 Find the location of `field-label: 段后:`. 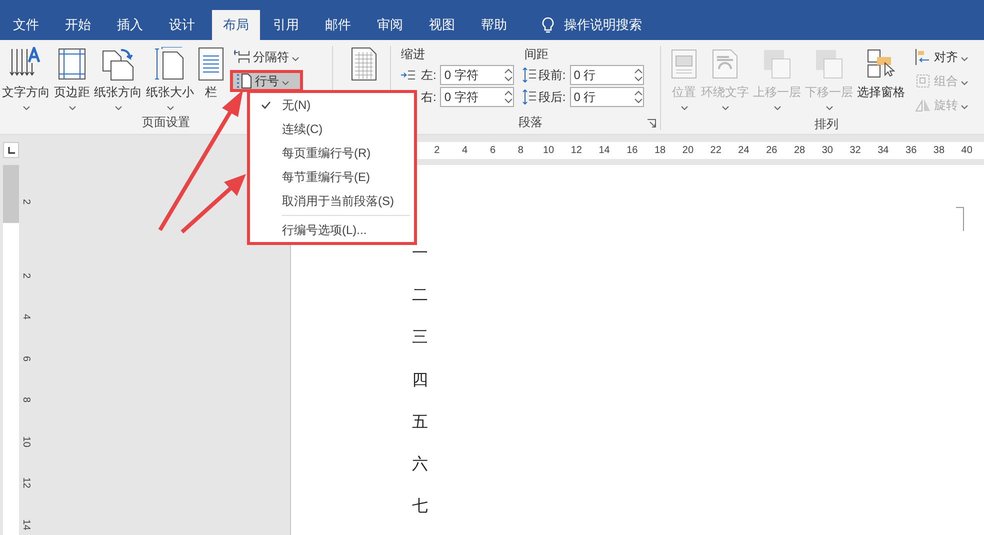

field-label: 段后: is located at coordinates (552, 97).